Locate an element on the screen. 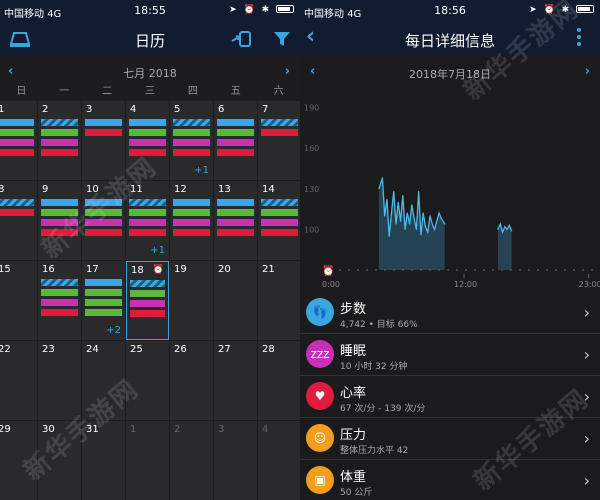 The width and height of the screenshot is (600, 500). calendar-day-cell: 27 is located at coordinates (235, 380).